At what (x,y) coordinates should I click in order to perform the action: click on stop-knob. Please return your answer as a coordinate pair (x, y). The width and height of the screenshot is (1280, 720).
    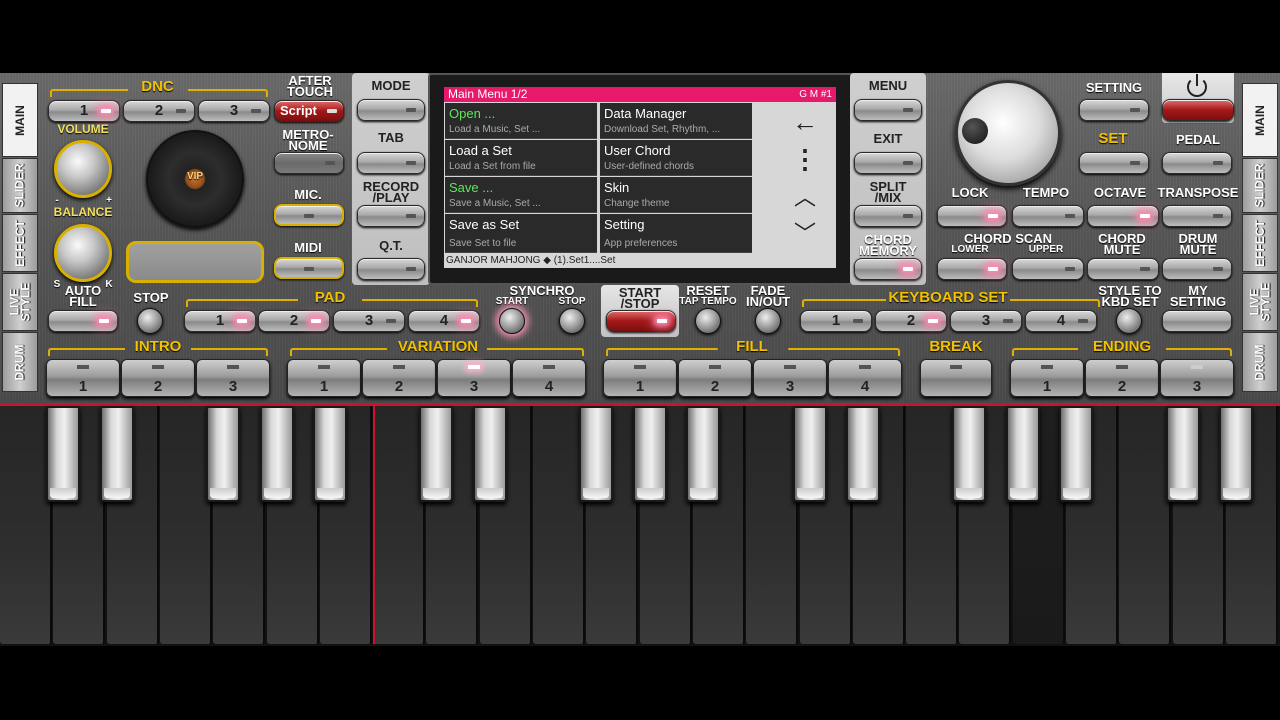
    Looking at the image, I should click on (150, 321).